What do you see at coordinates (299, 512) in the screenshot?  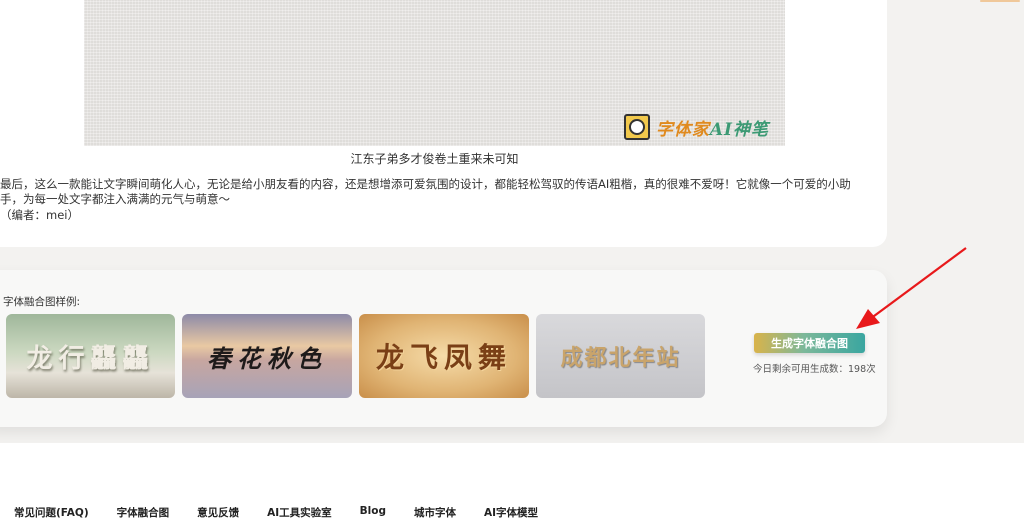 I see `footer-link-ai-lab: AI工具实验室` at bounding box center [299, 512].